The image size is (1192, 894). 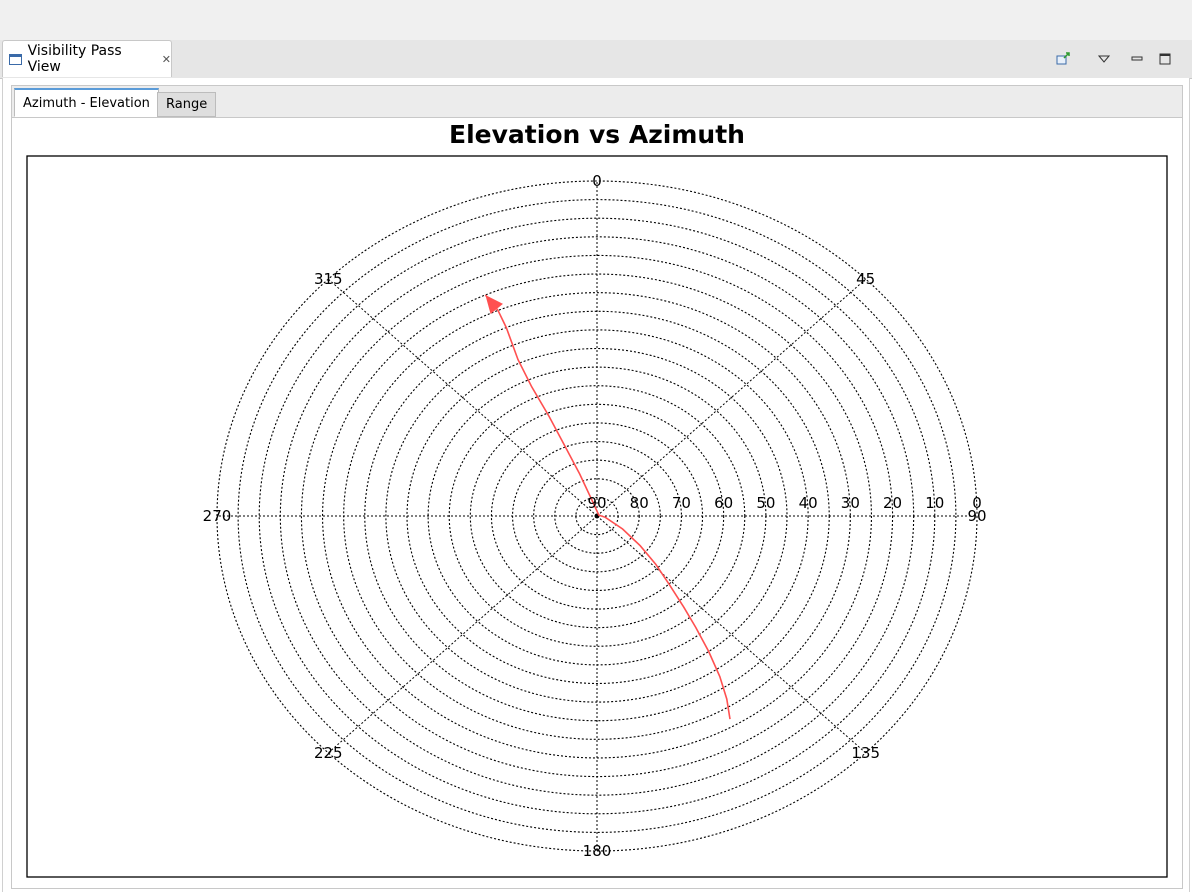 What do you see at coordinates (892, 503) in the screenshot?
I see `elevation-tick-label: 20` at bounding box center [892, 503].